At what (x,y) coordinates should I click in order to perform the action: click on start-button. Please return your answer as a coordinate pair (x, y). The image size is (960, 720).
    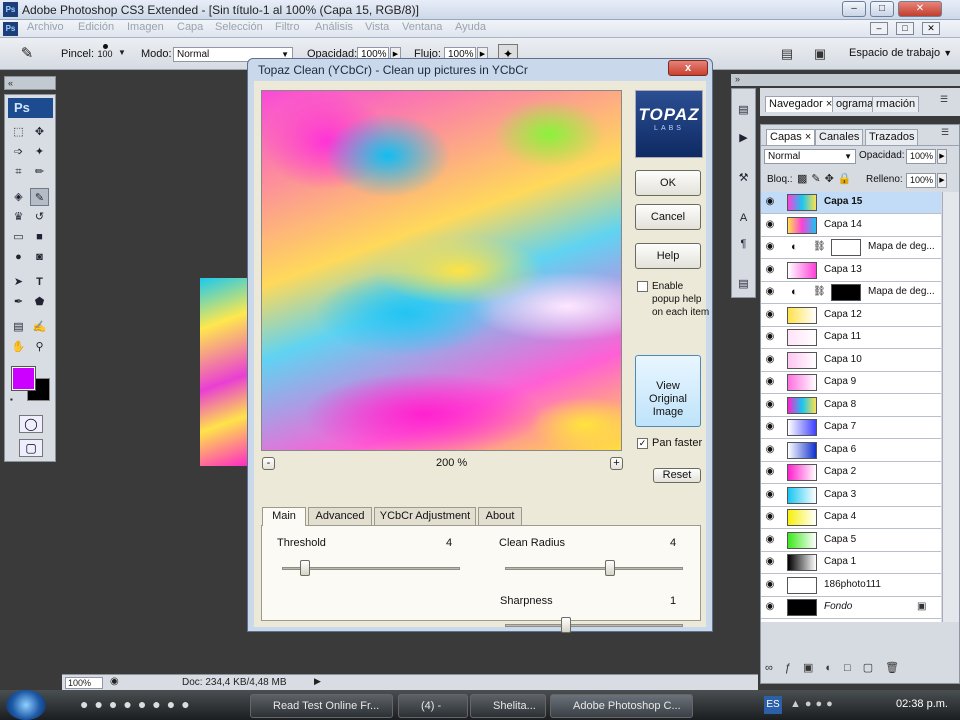
    Looking at the image, I should click on (26, 705).